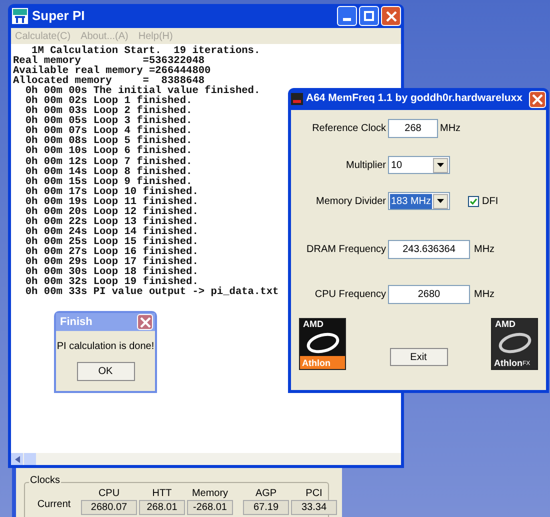 Image resolution: width=550 pixels, height=517 pixels. What do you see at coordinates (346, 250) in the screenshot?
I see `field-label: DRAM Frequency` at bounding box center [346, 250].